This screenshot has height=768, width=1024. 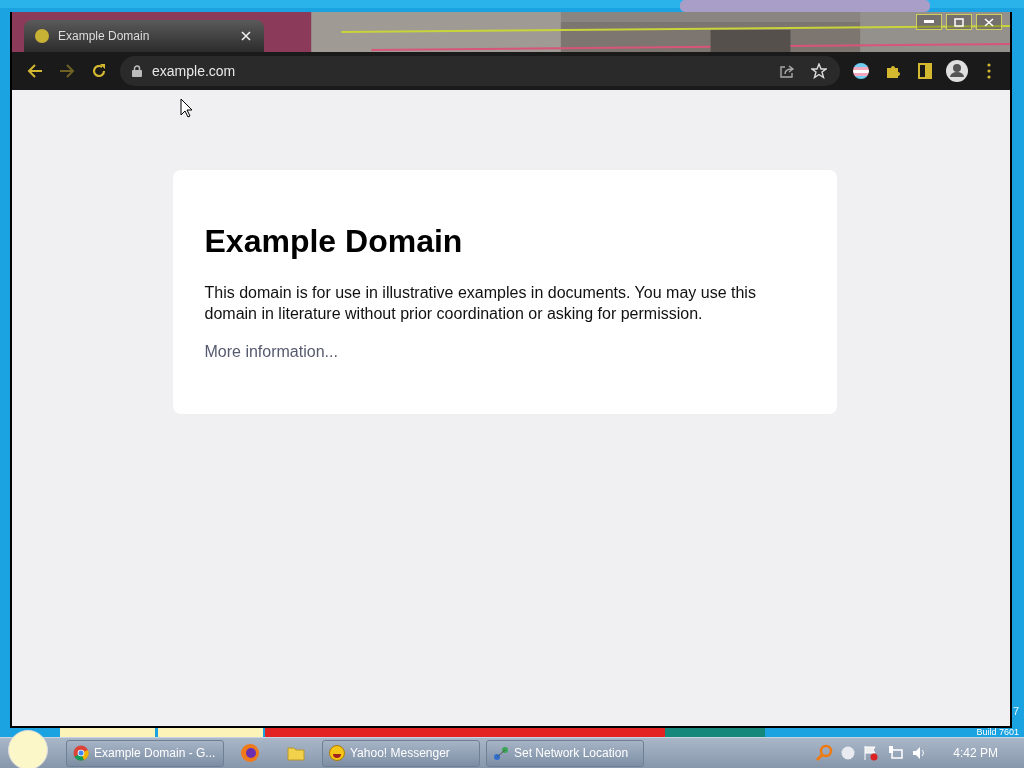 What do you see at coordinates (81, 753) in the screenshot?
I see `chrome-icon` at bounding box center [81, 753].